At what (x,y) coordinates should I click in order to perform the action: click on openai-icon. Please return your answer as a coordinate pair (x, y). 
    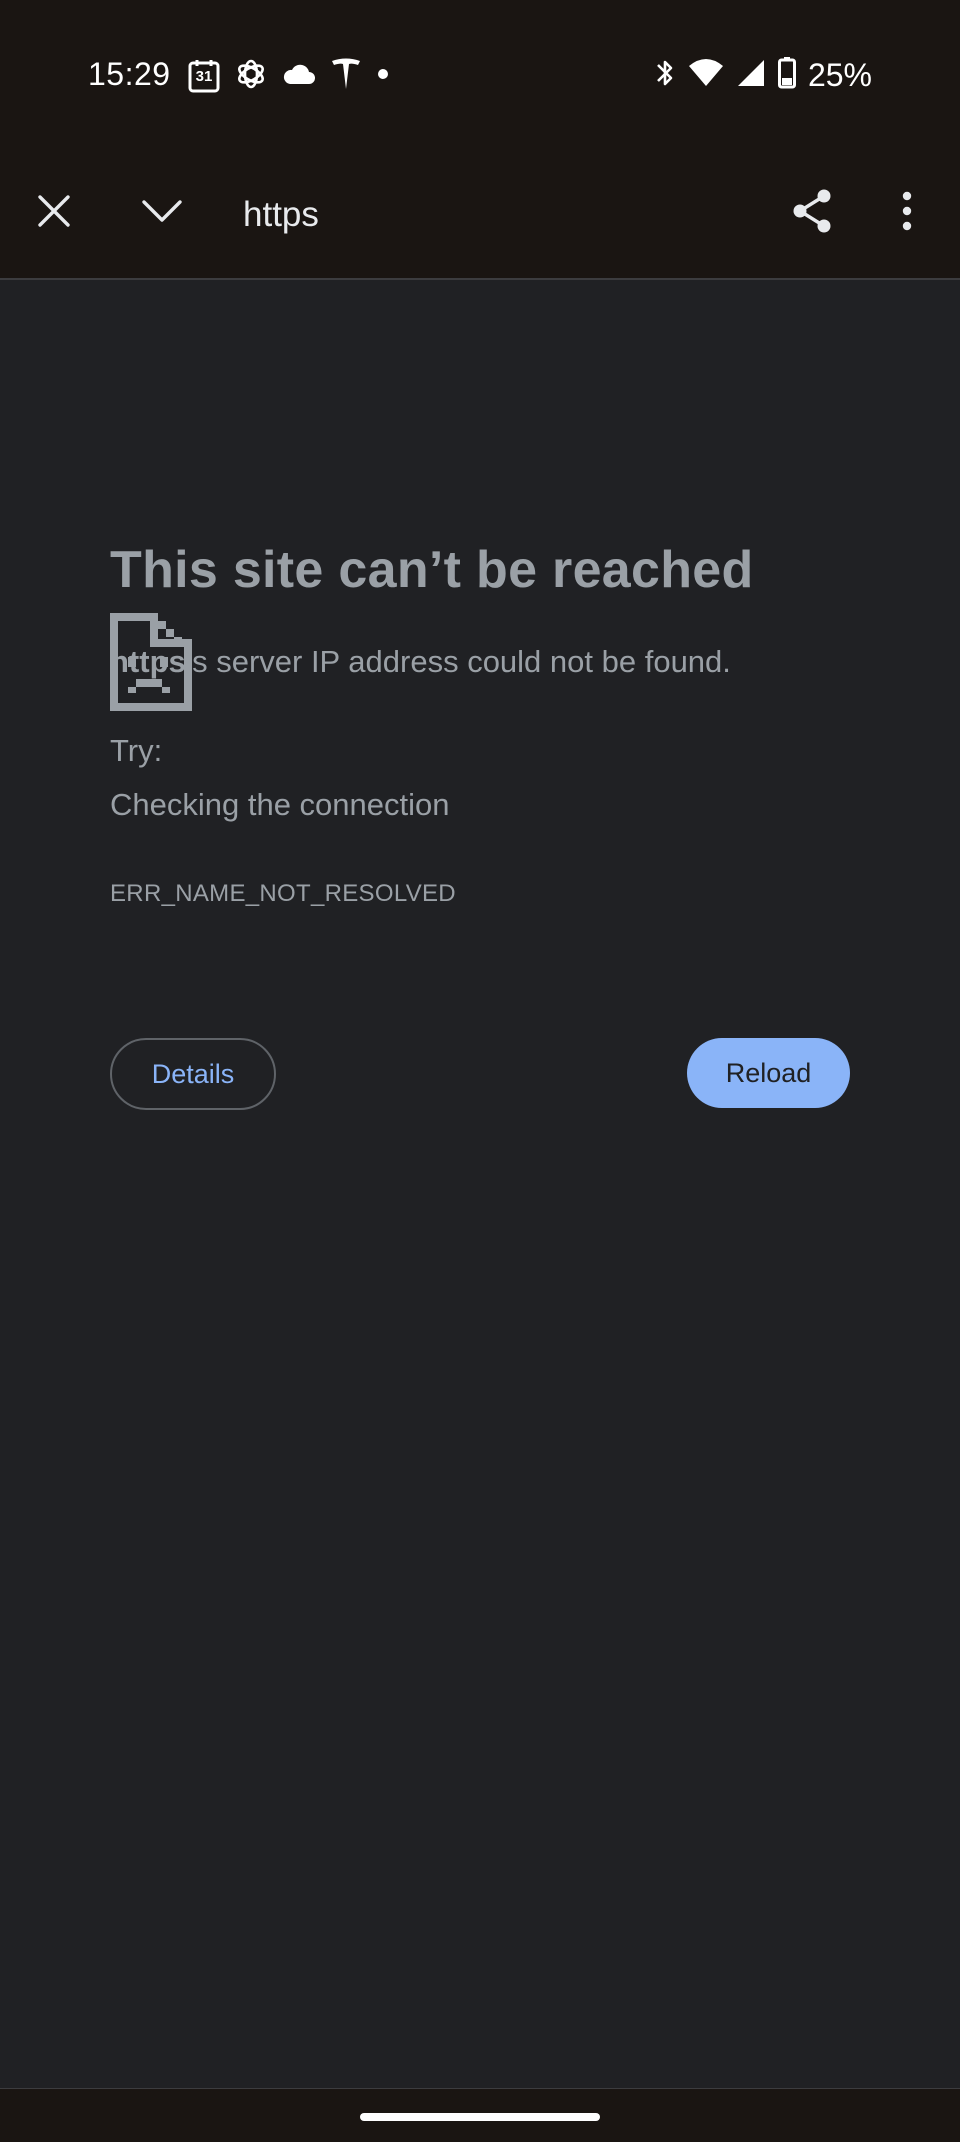
    Looking at the image, I should click on (251, 76).